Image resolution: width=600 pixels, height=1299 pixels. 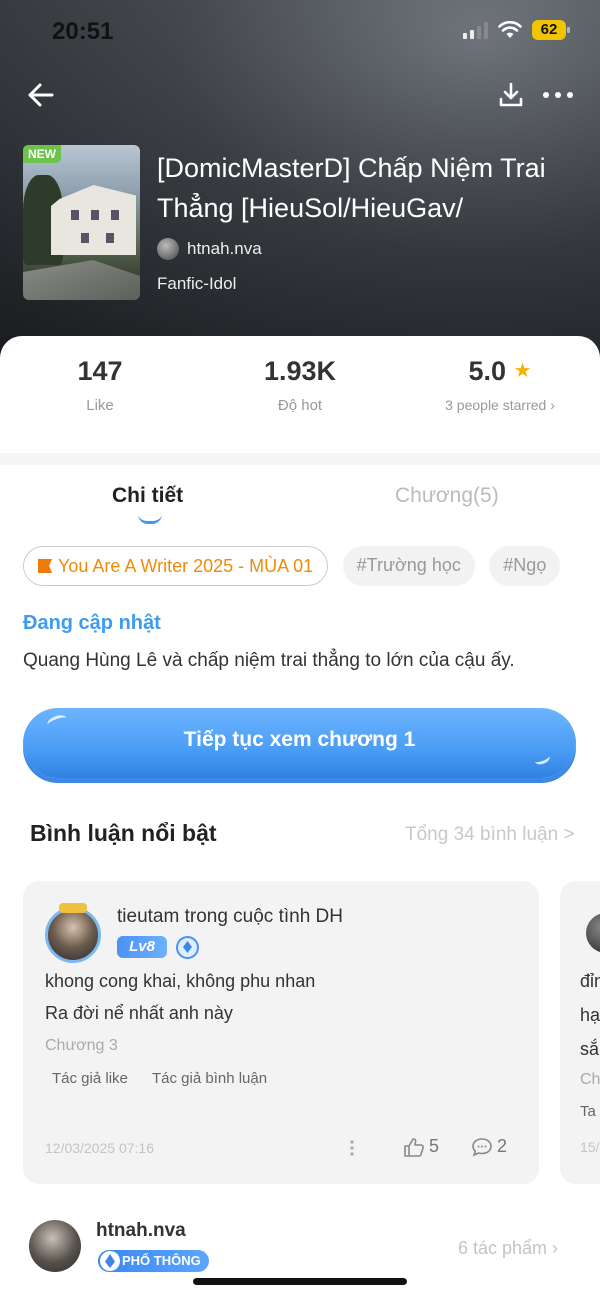 What do you see at coordinates (142, 947) in the screenshot?
I see `level-badge: Lv8` at bounding box center [142, 947].